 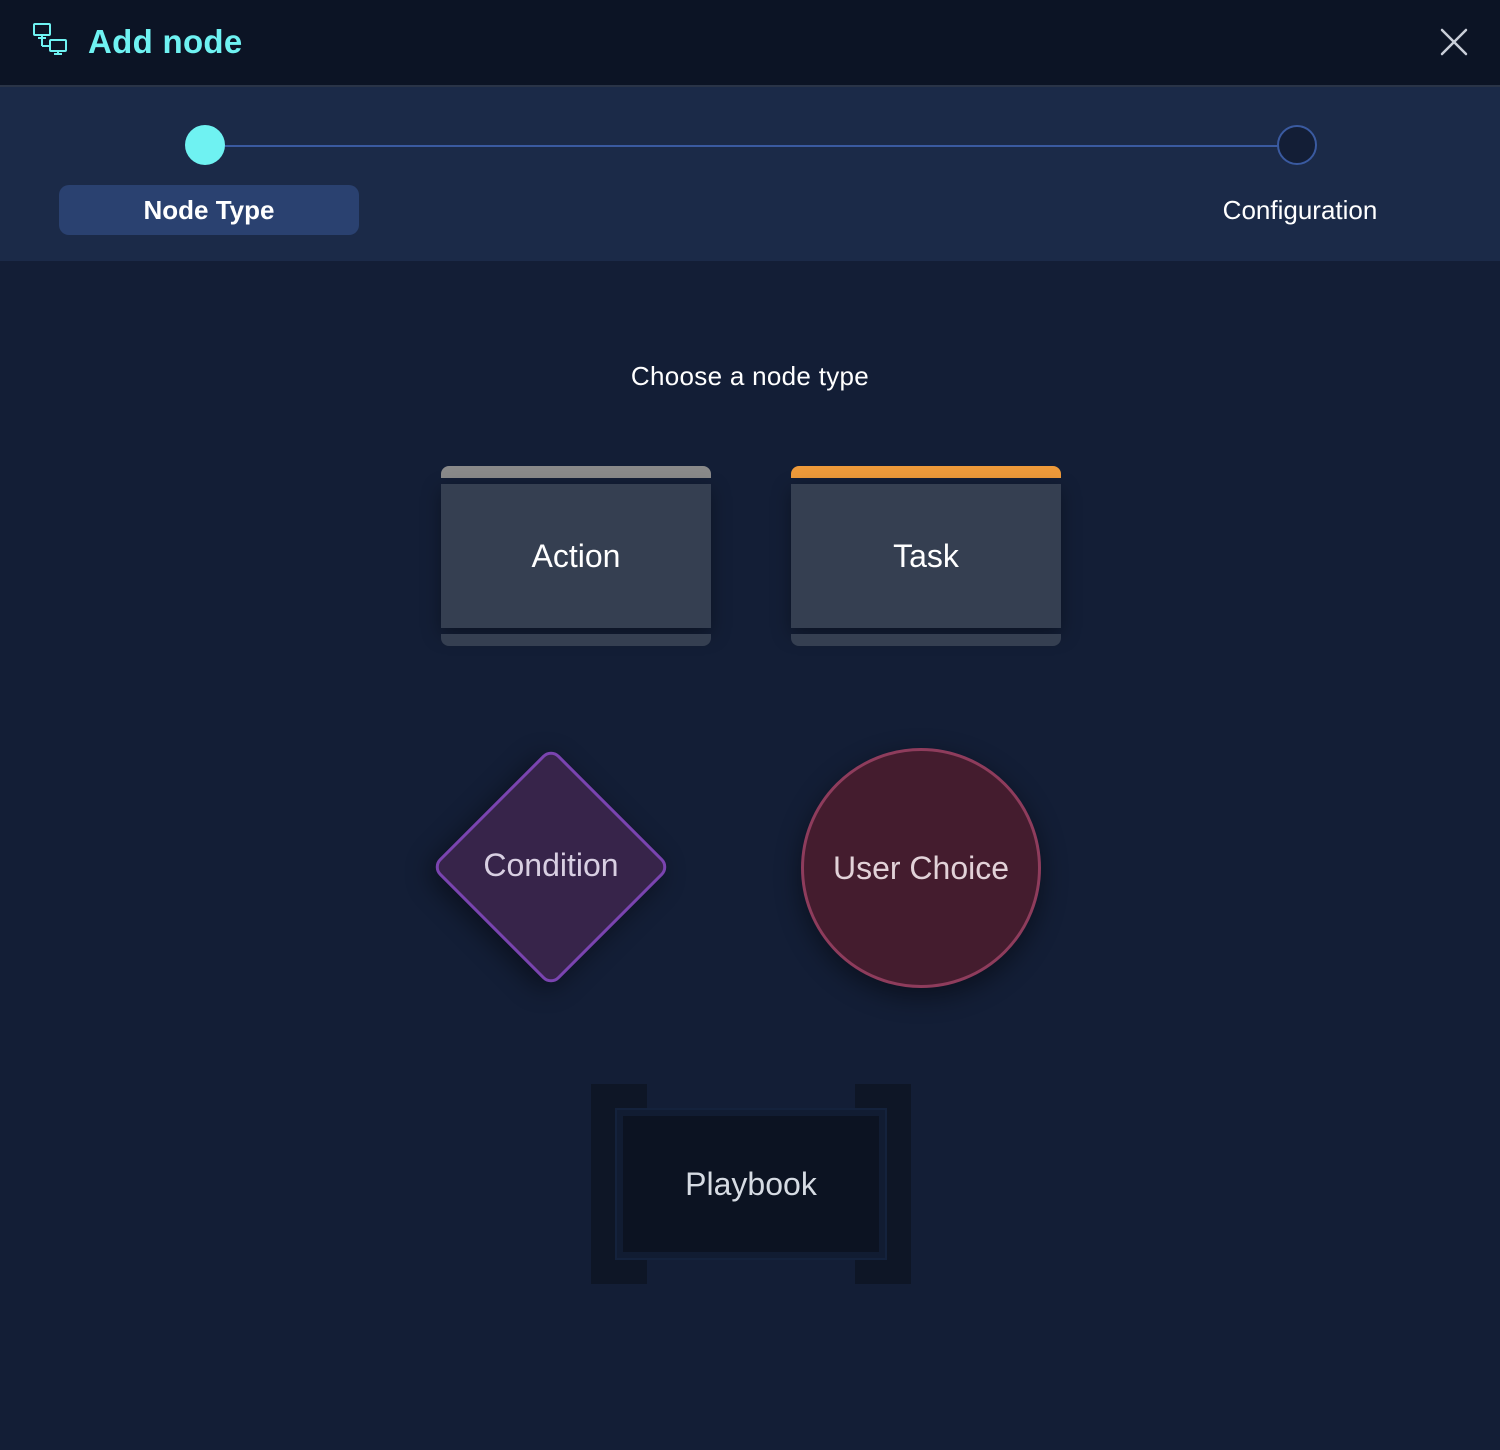 What do you see at coordinates (1297, 145) in the screenshot?
I see `step-indicator-configuration` at bounding box center [1297, 145].